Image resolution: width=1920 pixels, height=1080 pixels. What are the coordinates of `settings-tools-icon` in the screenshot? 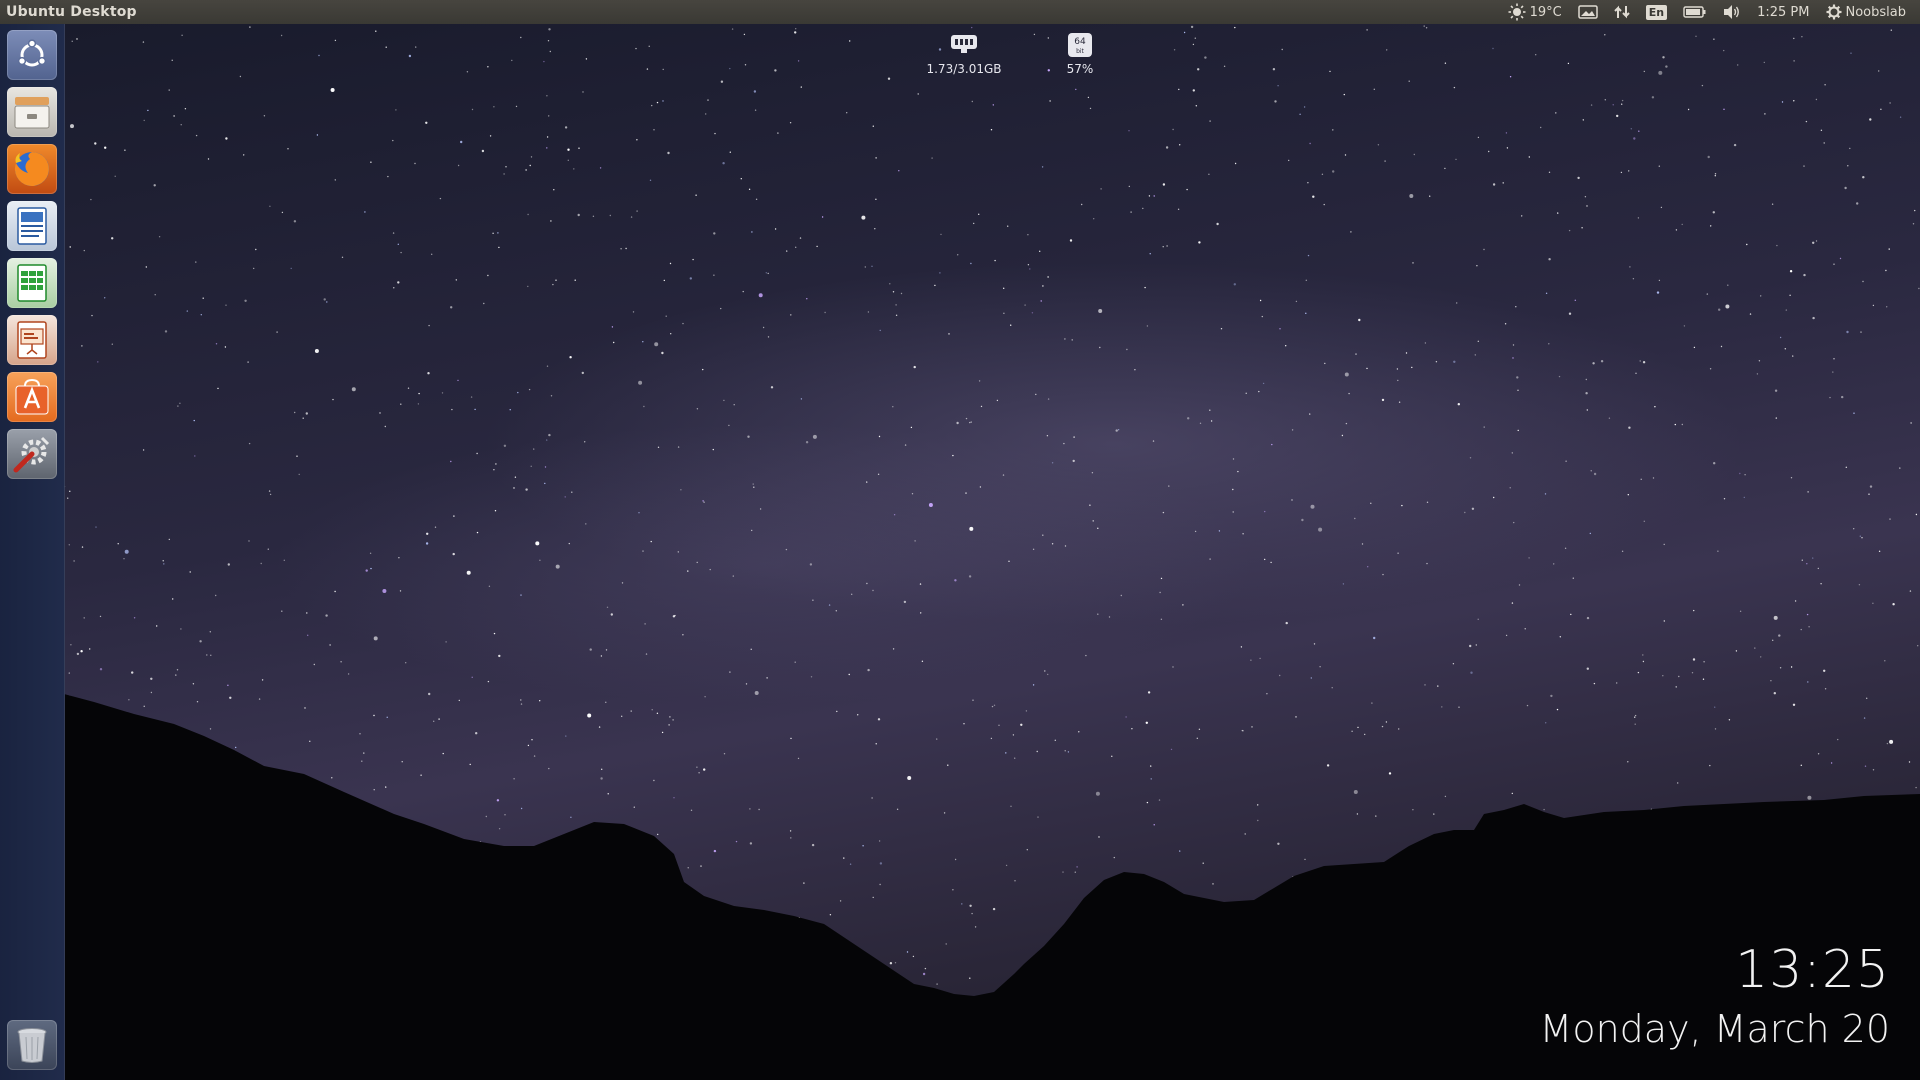 It's located at (31, 454).